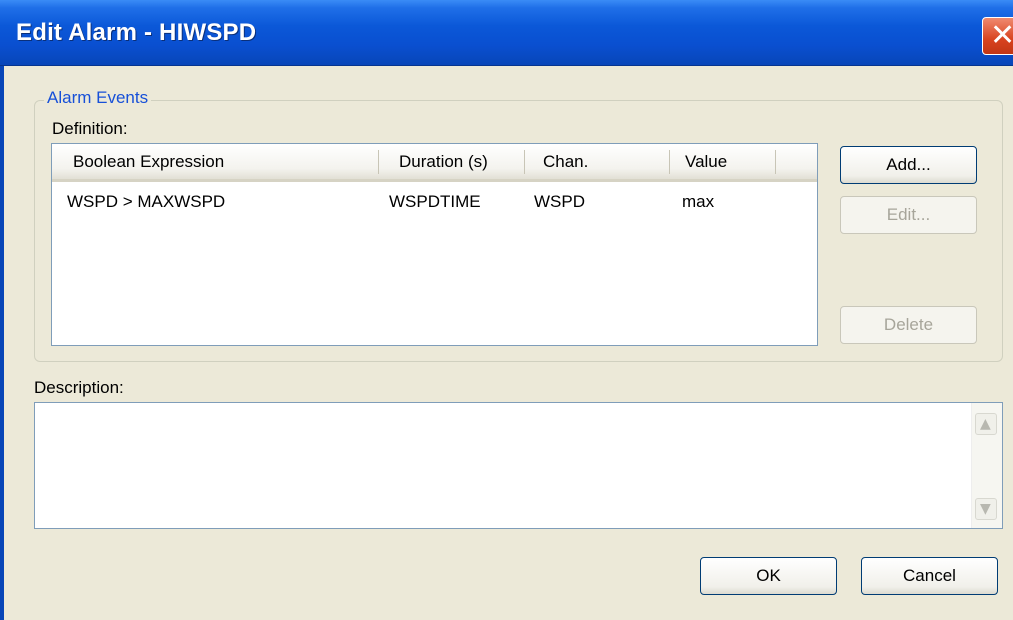 Image resolution: width=1013 pixels, height=620 pixels. Describe the element at coordinates (435, 201) in the screenshot. I see `cell-duration: WSPDTIME` at that location.